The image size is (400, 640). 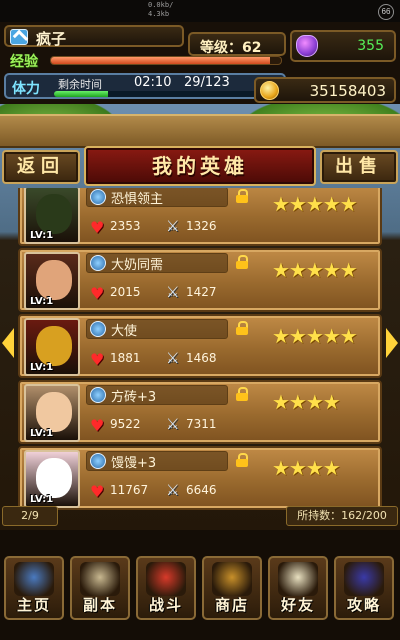 What do you see at coordinates (201, 358) in the screenshot?
I see `hero-attack: 1468` at bounding box center [201, 358].